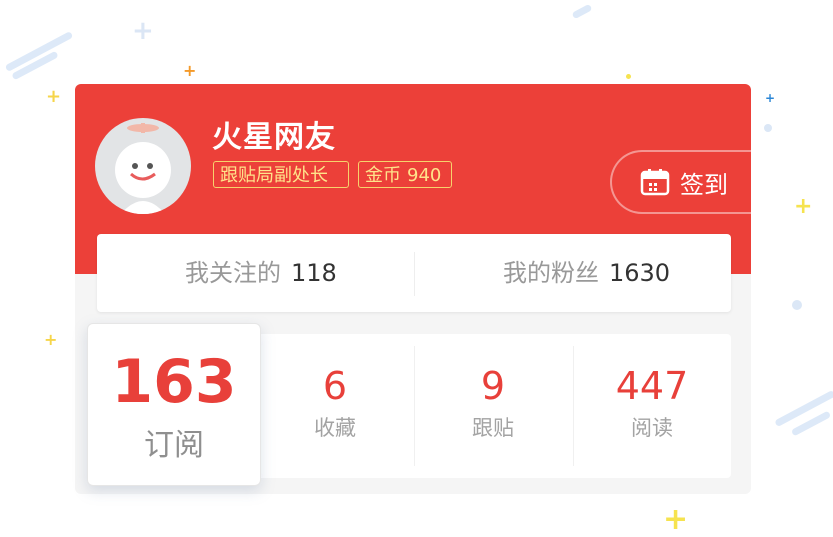 The height and width of the screenshot is (537, 833). I want to click on fans-link: 我的粉丝 1630, so click(586, 273).